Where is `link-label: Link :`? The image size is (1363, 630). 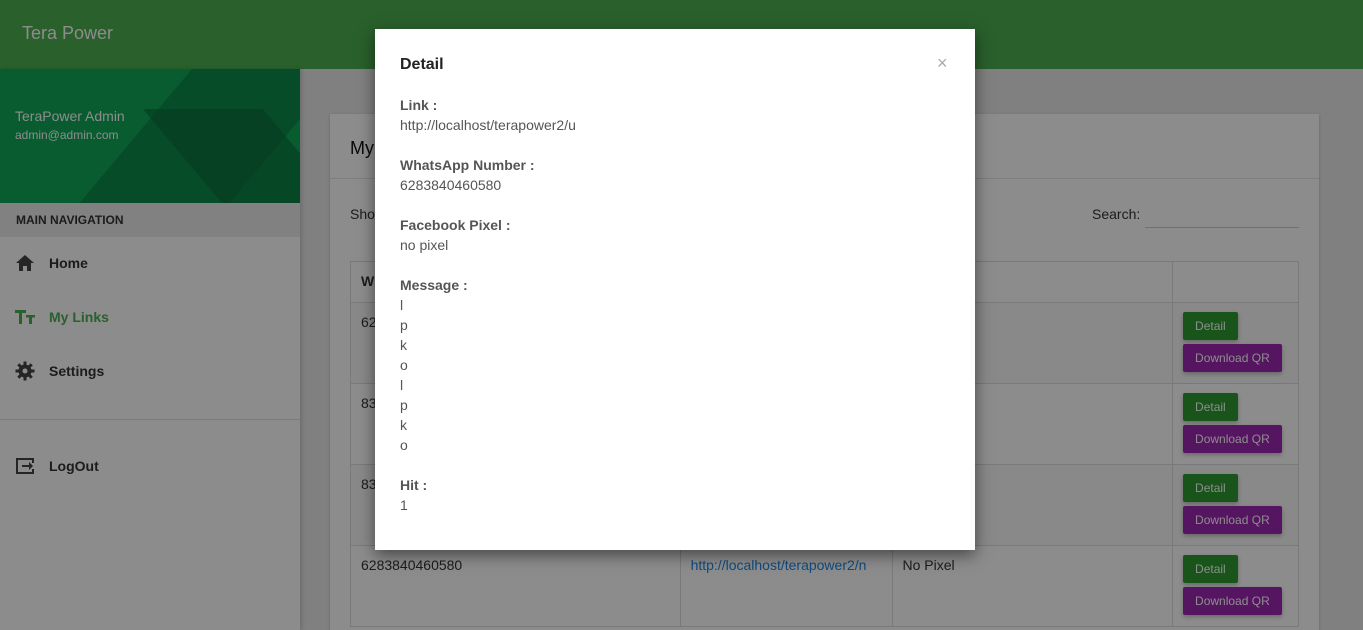
link-label: Link : is located at coordinates (419, 105).